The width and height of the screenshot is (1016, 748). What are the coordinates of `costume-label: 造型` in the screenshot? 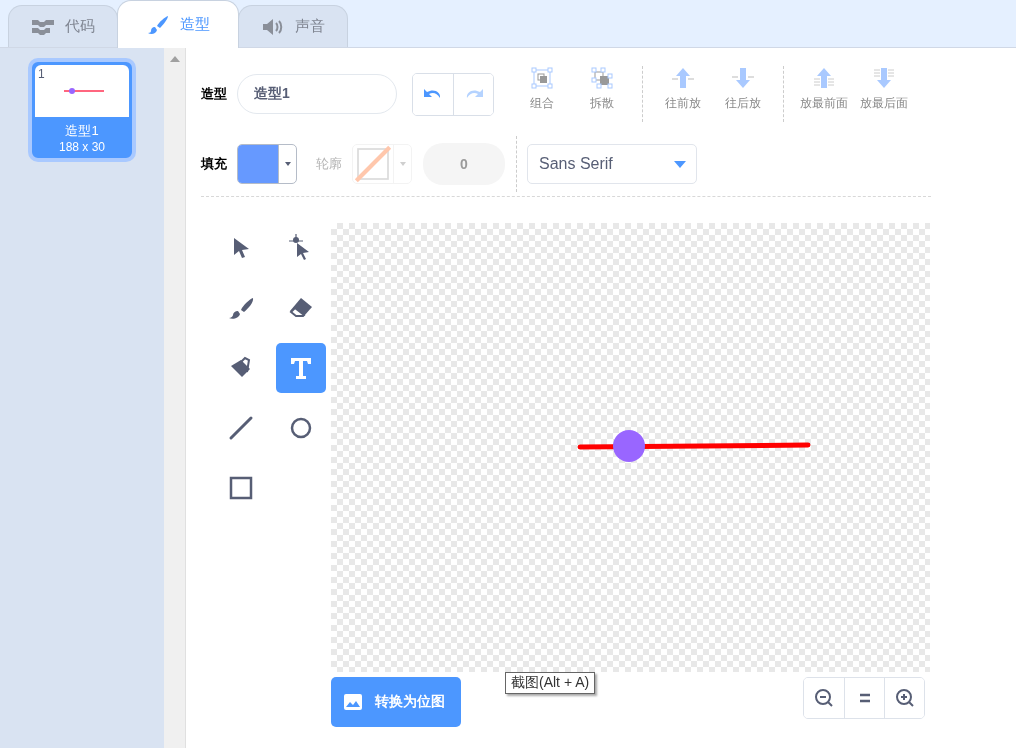 It's located at (214, 94).